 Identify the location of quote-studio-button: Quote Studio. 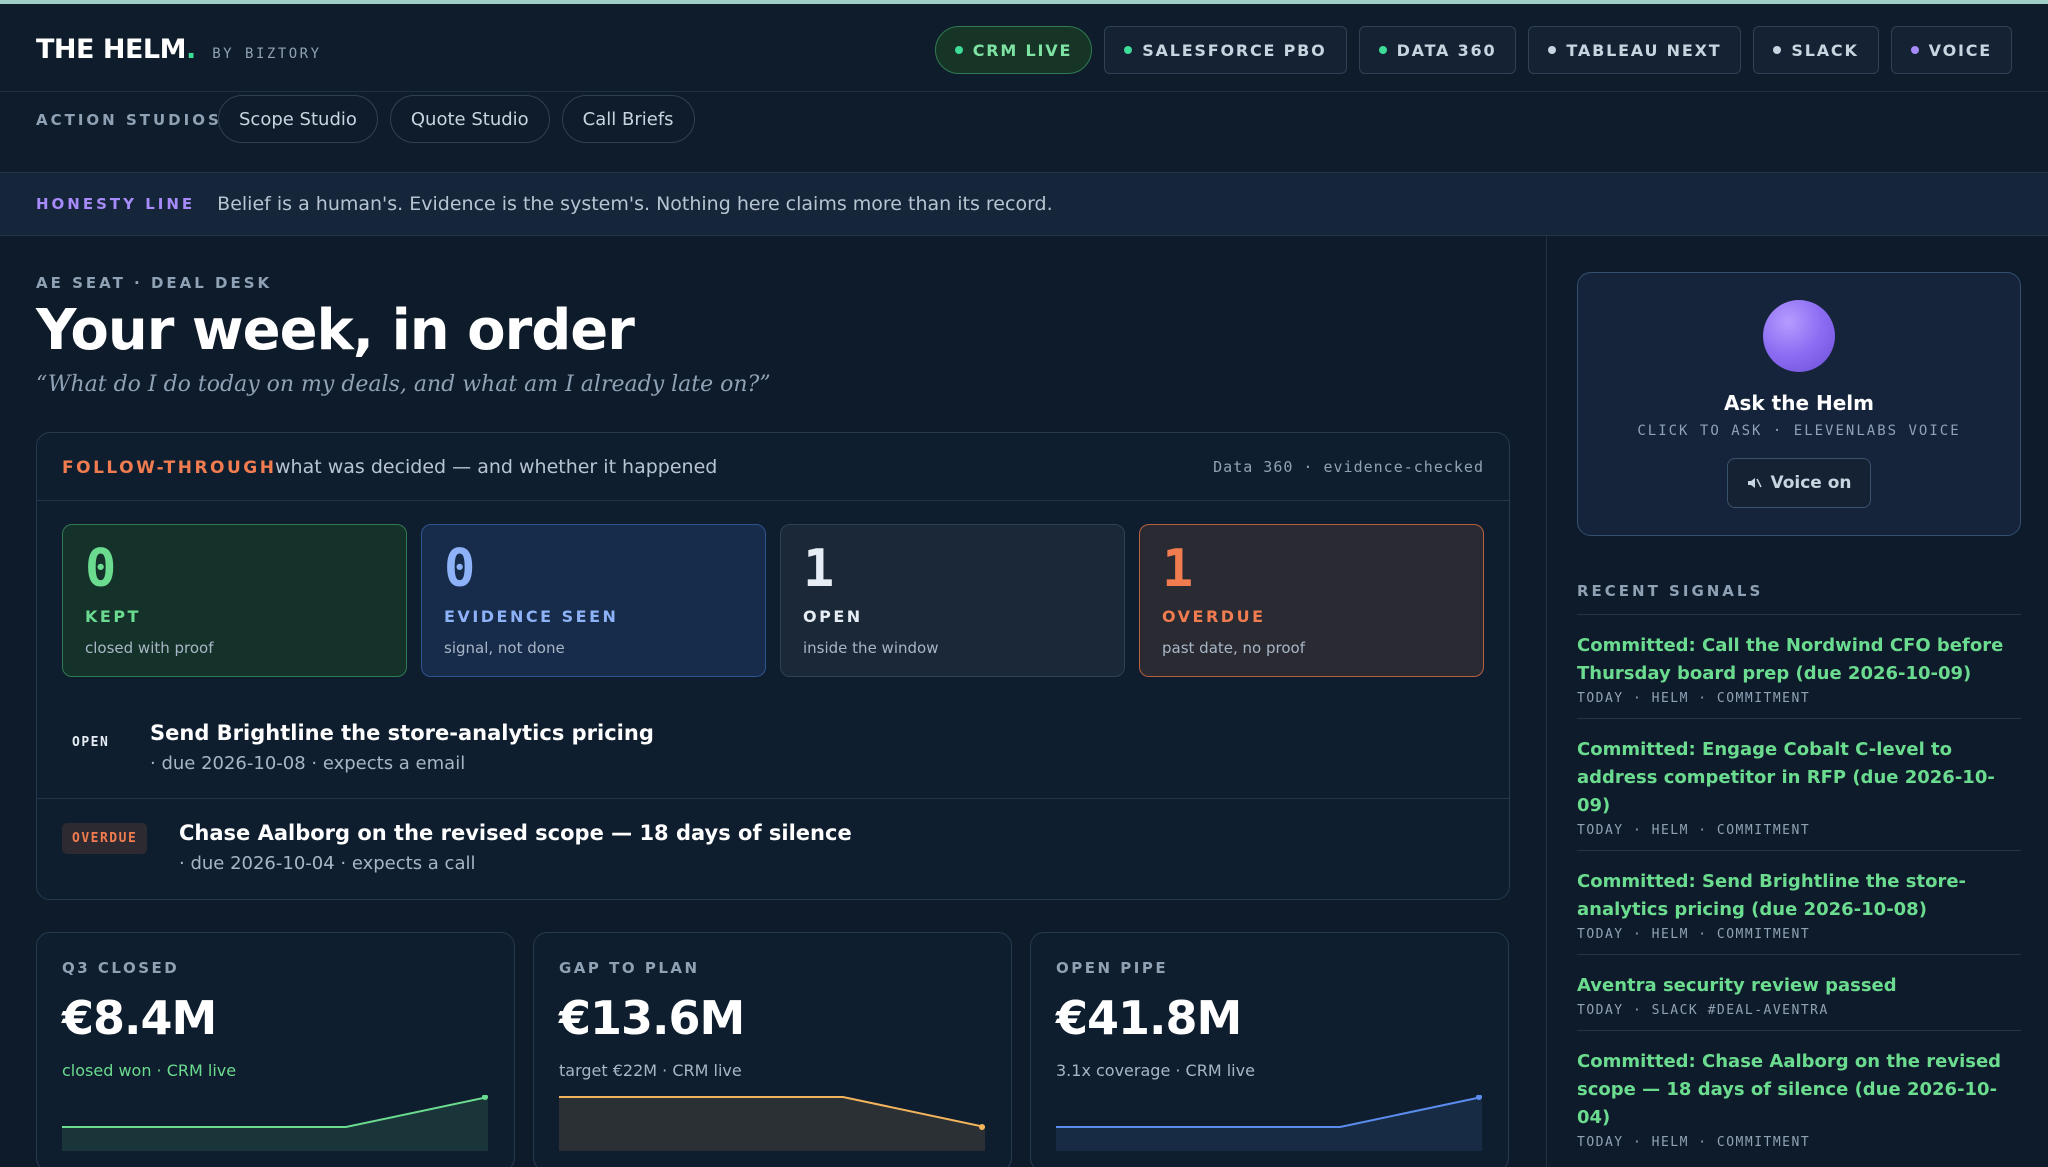
(469, 119).